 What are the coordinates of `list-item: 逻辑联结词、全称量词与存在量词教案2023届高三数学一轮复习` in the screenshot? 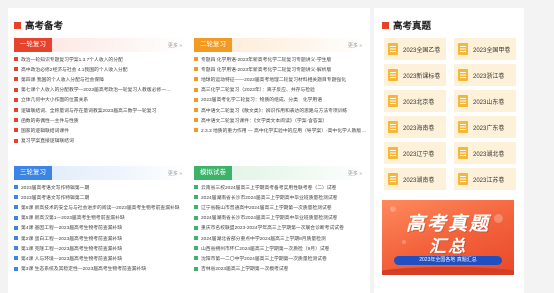 It's located at (100, 110).